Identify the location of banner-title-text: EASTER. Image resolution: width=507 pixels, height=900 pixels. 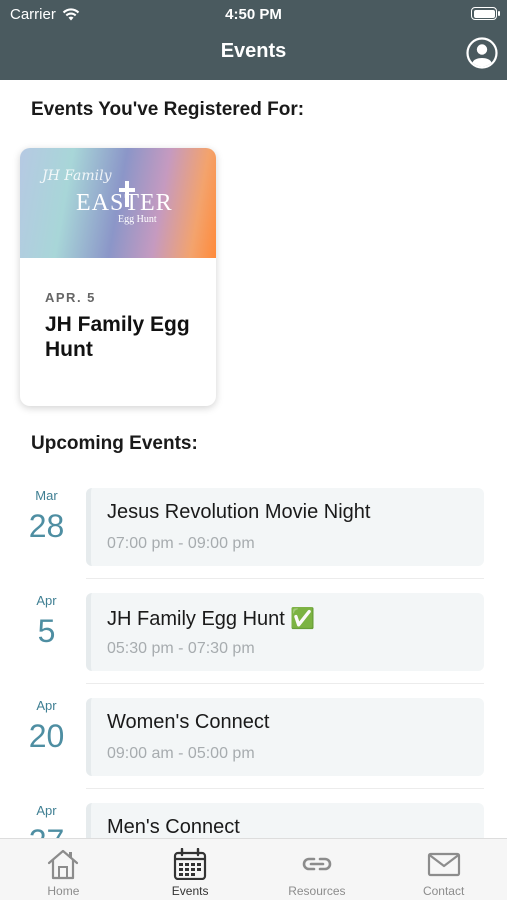
(124, 203).